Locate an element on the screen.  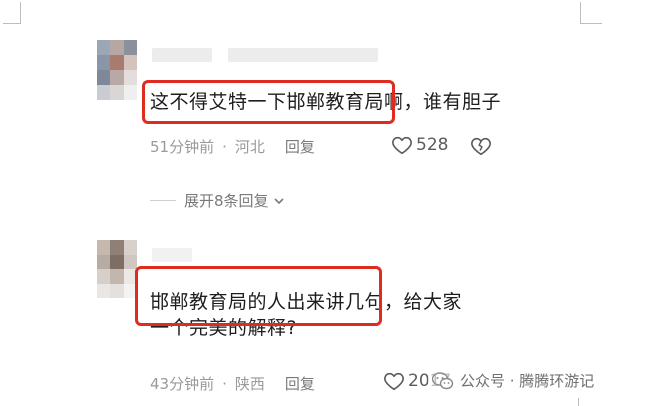
crop-mark-top-right is located at coordinates (591, 13).